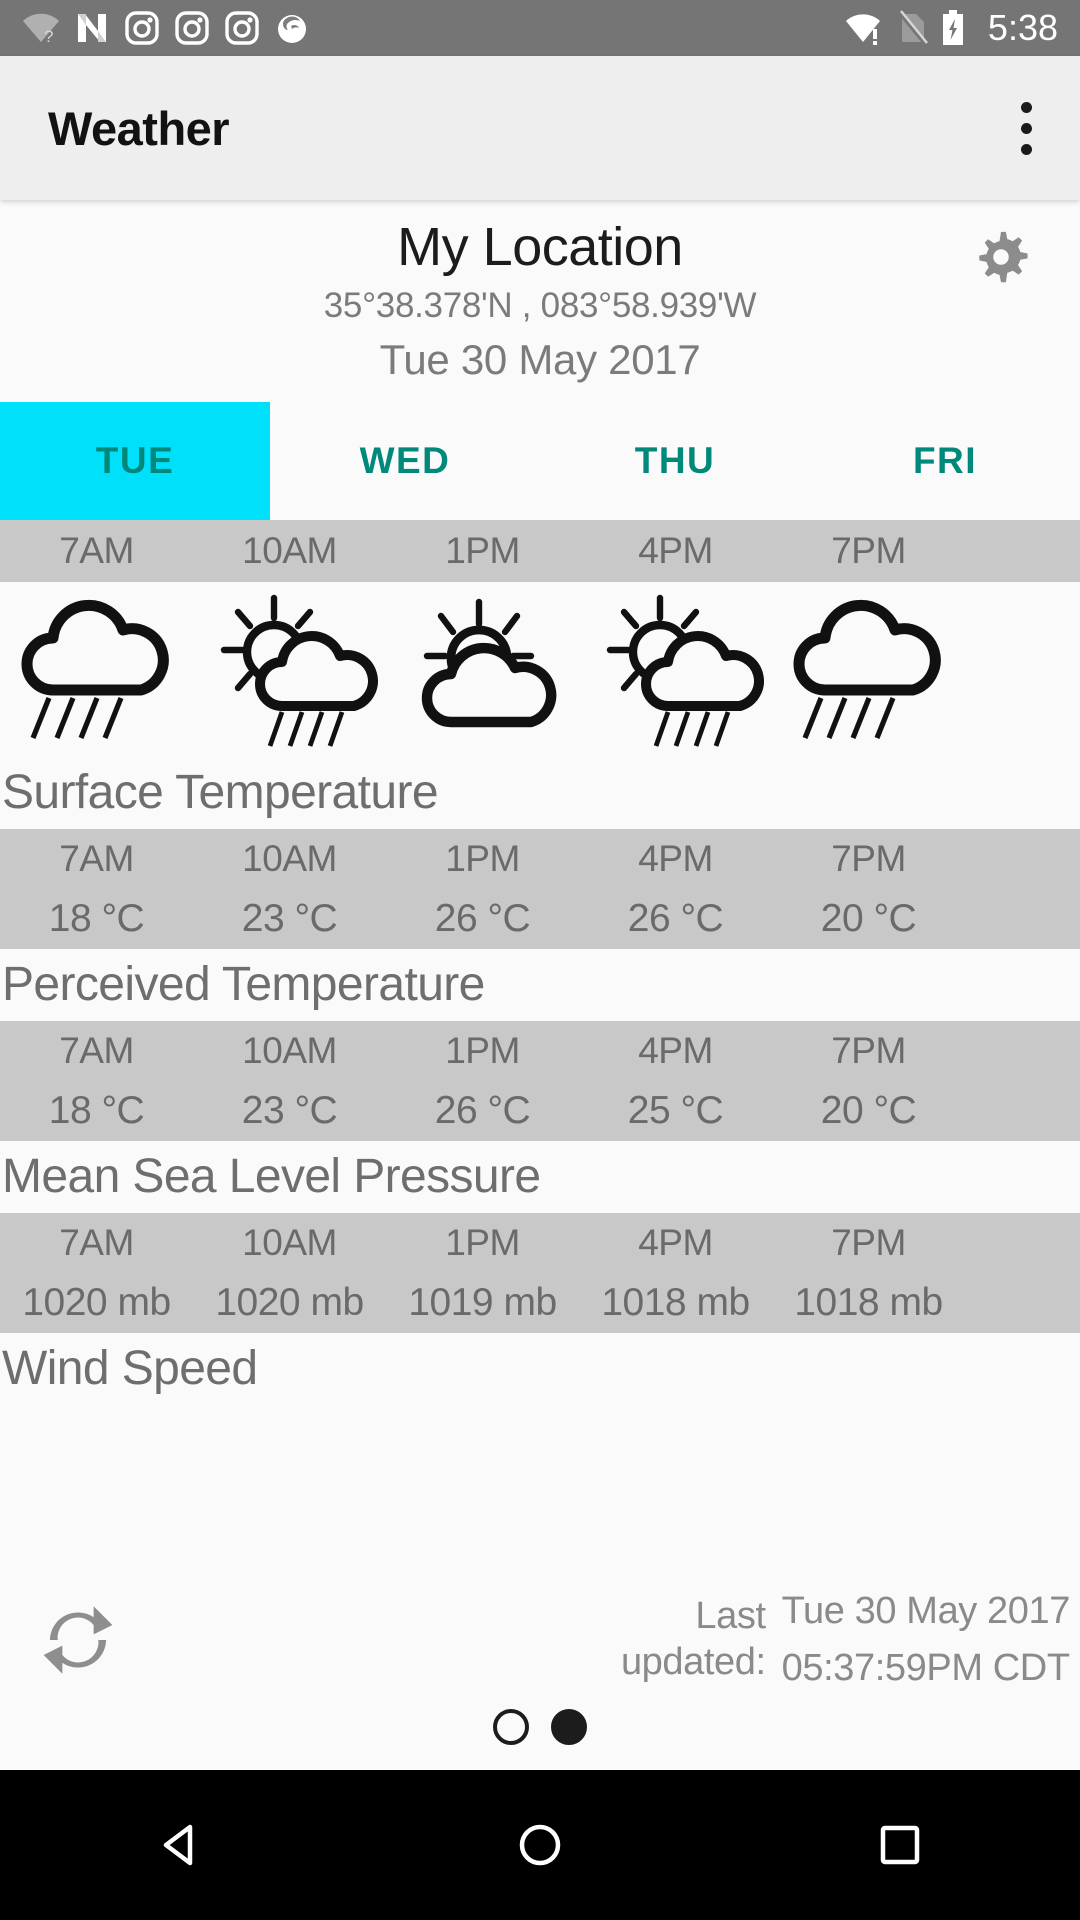 The width and height of the screenshot is (1080, 1920). I want to click on tab-fri: FRI, so click(945, 461).